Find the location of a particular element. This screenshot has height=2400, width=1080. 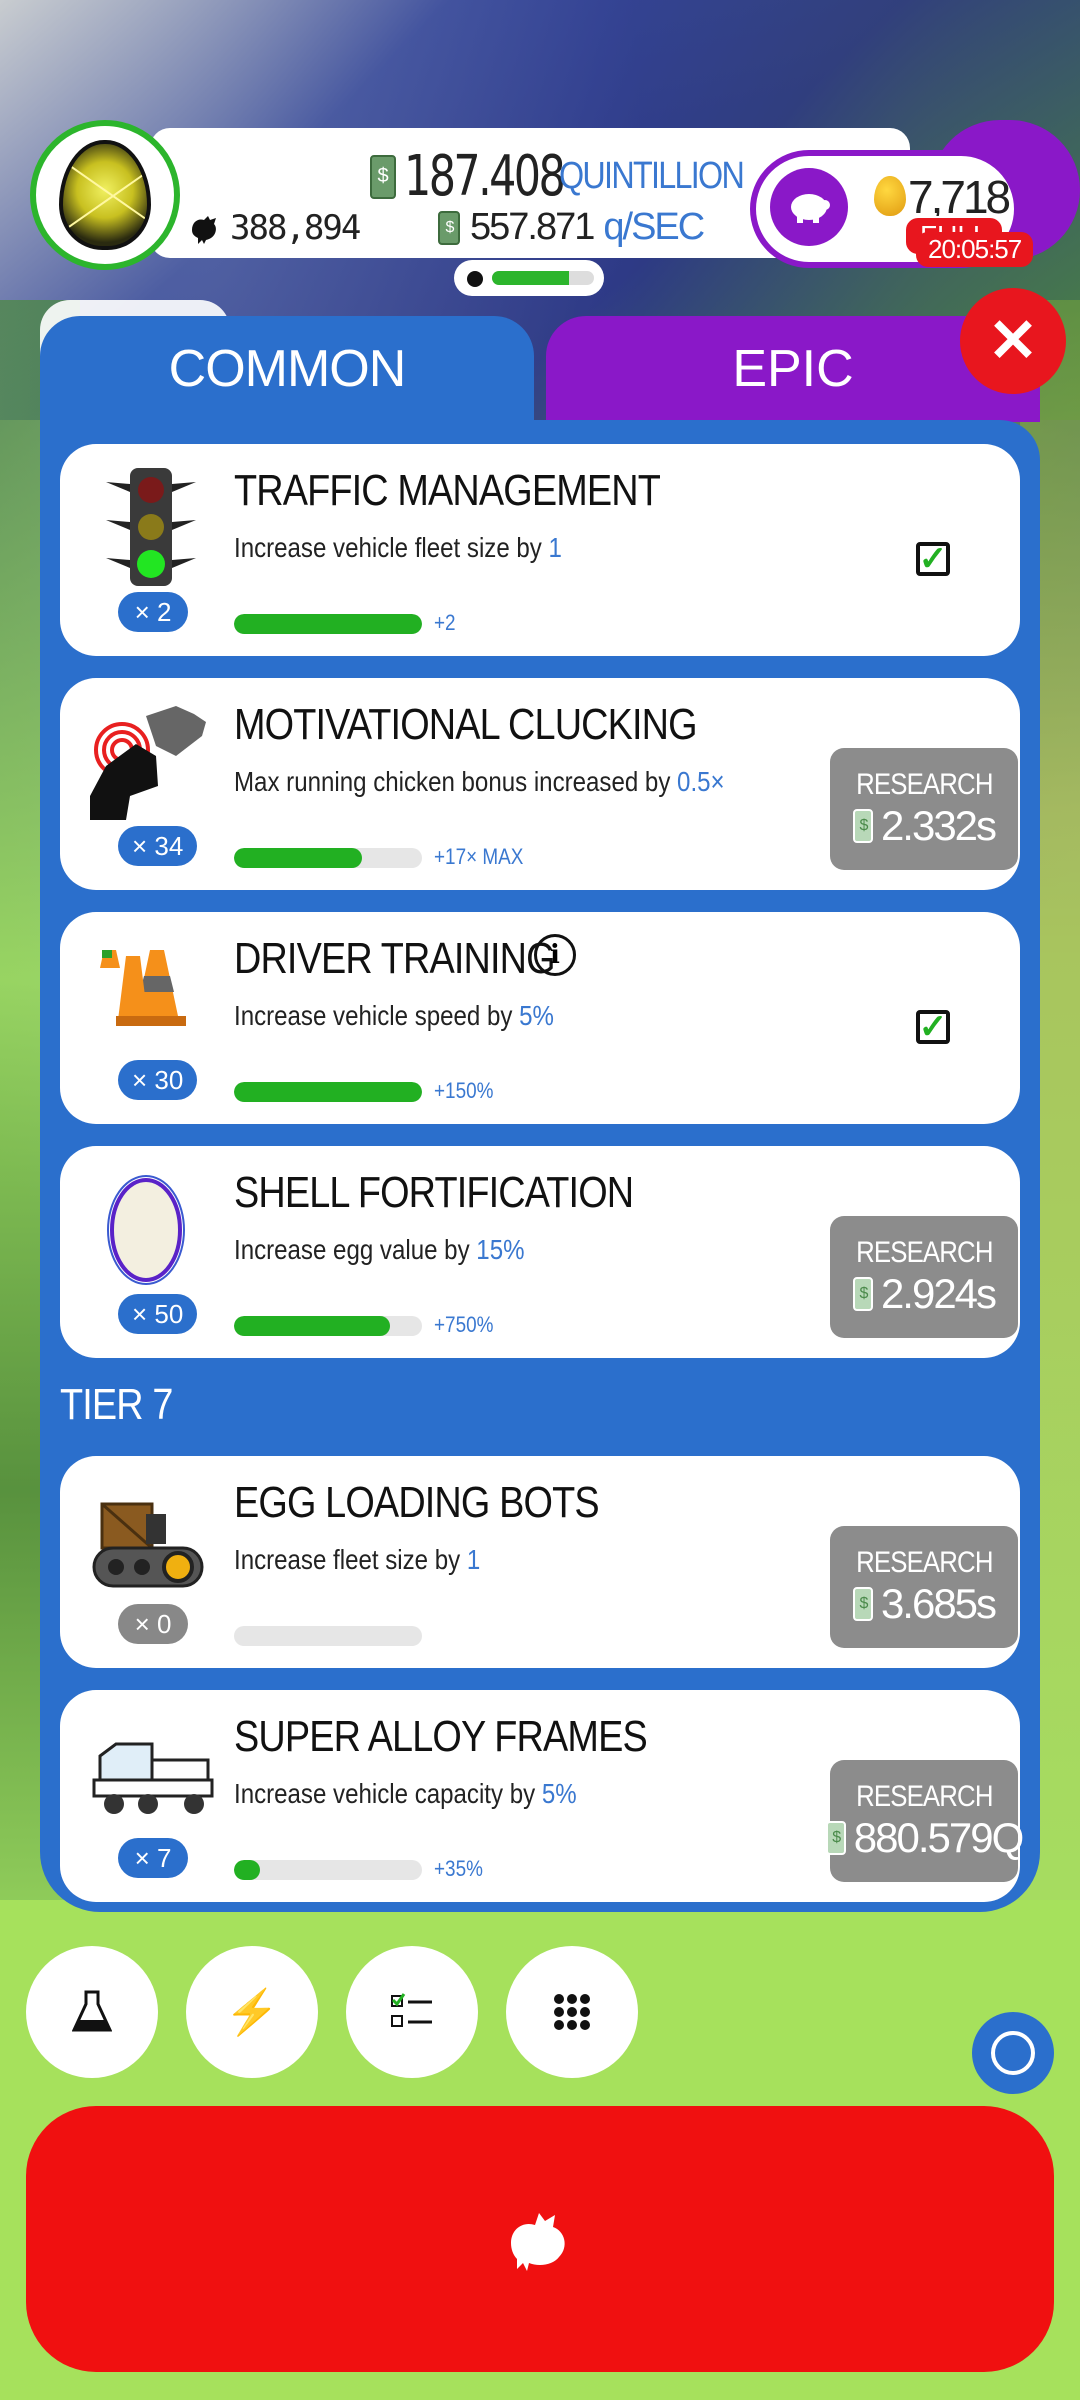

hatch-chicken-button is located at coordinates (540, 2239).